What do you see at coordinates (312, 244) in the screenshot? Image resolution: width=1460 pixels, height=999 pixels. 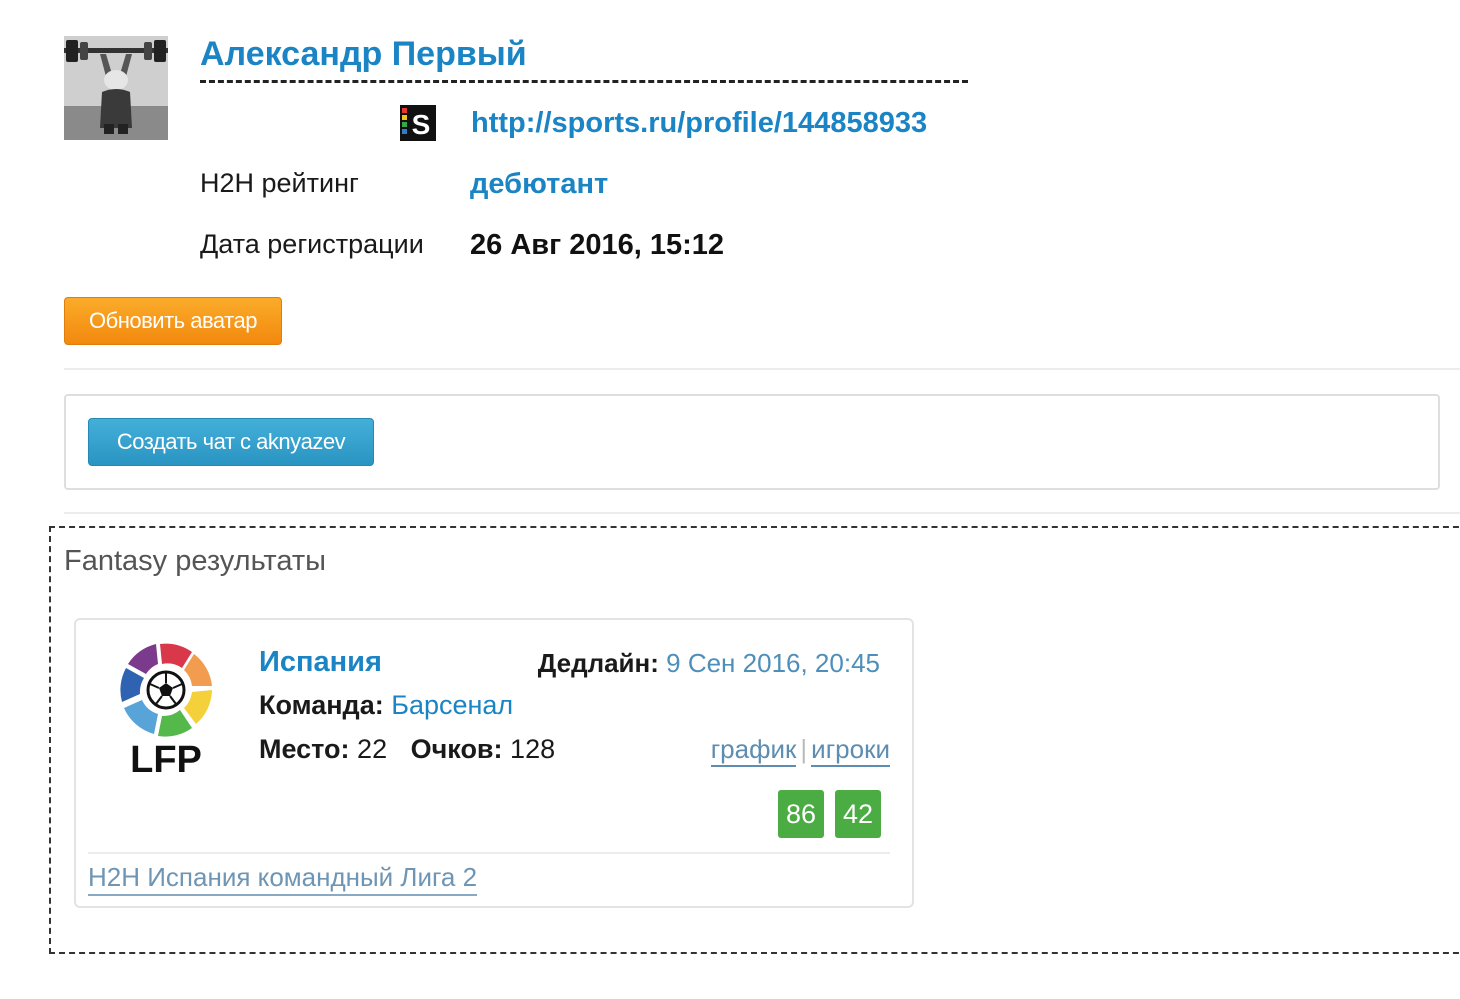 I see `registration-date-label: Дата регистрации` at bounding box center [312, 244].